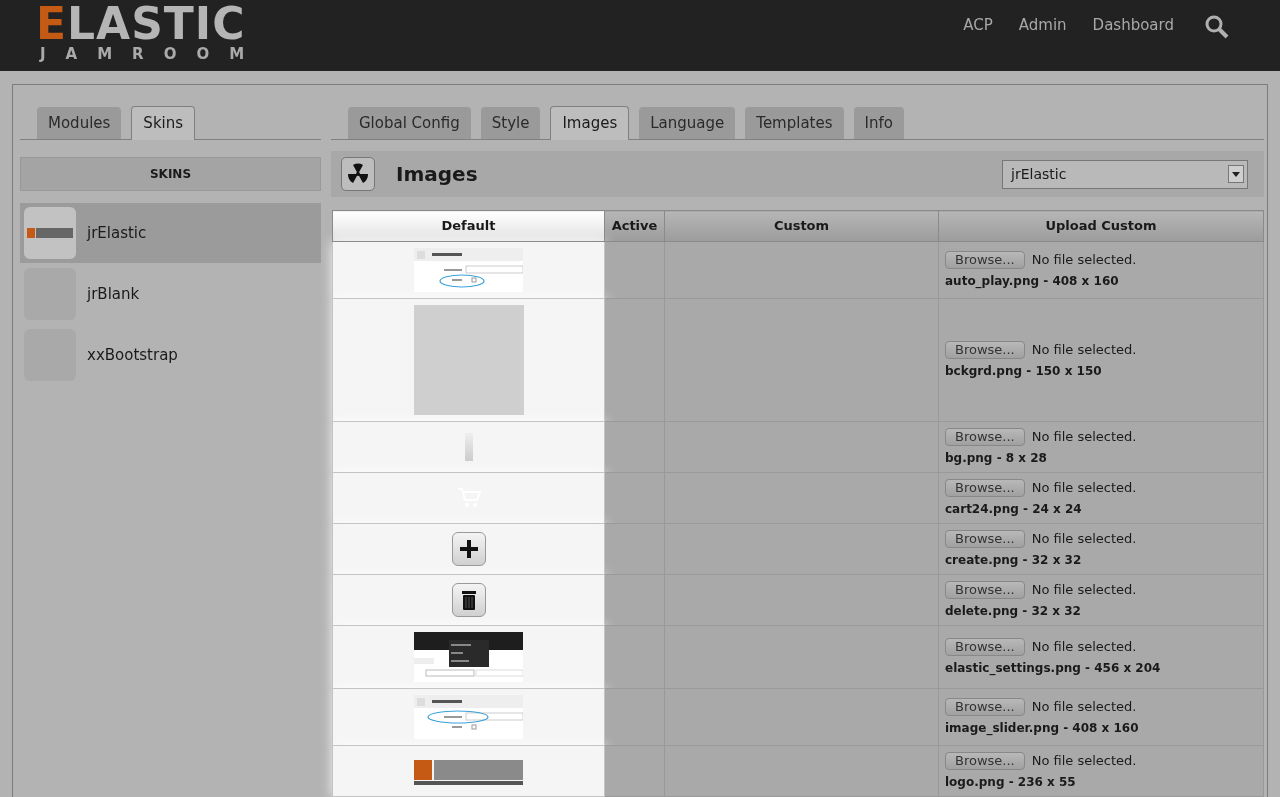  What do you see at coordinates (409, 123) in the screenshot?
I see `tab: Global Config` at bounding box center [409, 123].